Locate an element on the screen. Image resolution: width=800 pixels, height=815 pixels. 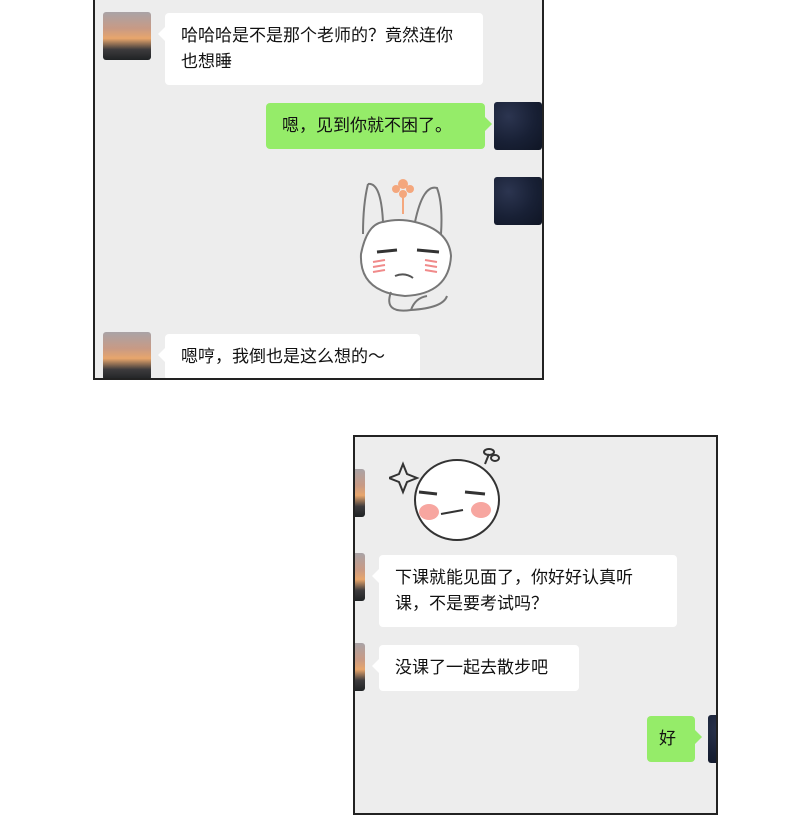
received-message-bubble: 嗯哼，我倒也是这么想的～ is located at coordinates (289, 356).